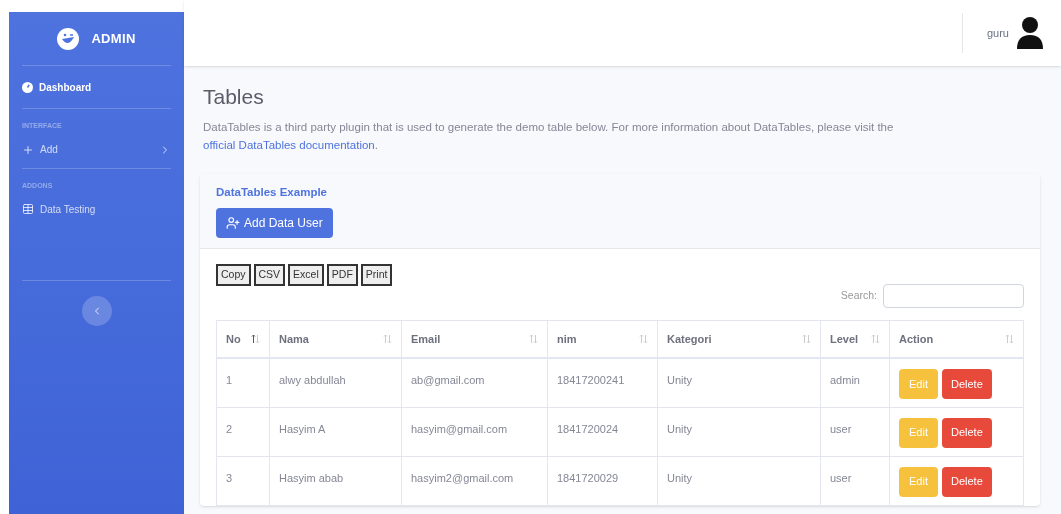 The image size is (1061, 514). I want to click on table-cell: 1841720024, so click(602, 431).